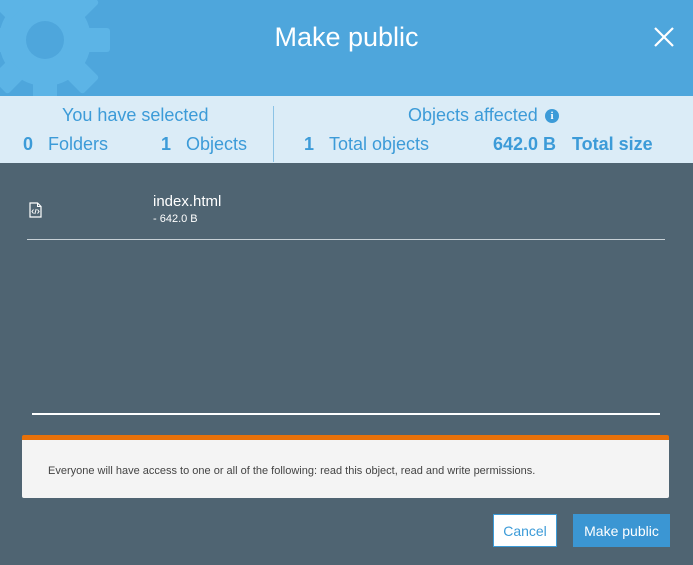  Describe the element at coordinates (217, 144) in the screenshot. I see `objects-label: Objects` at that location.